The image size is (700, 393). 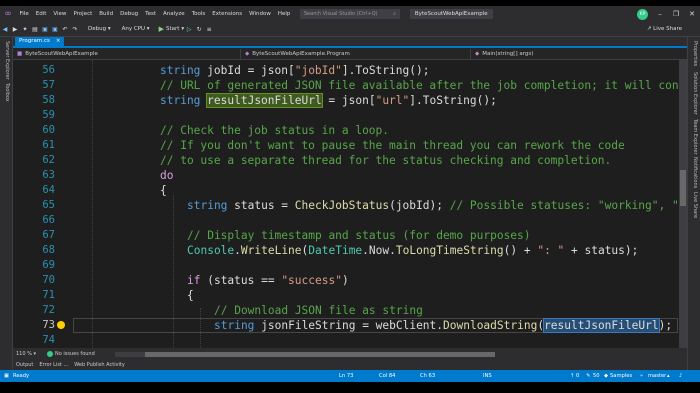 I want to click on avatar: KP, so click(x=642, y=14).